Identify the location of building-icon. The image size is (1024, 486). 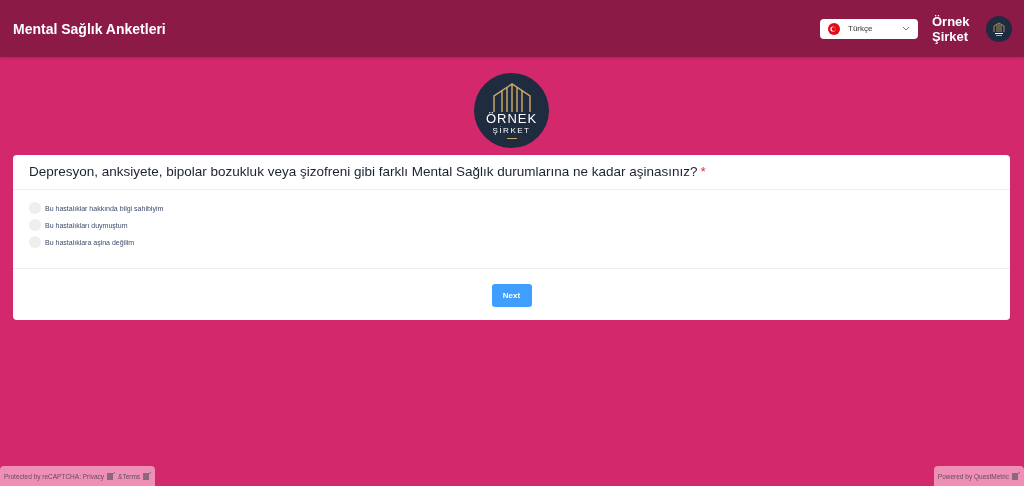
(999, 28).